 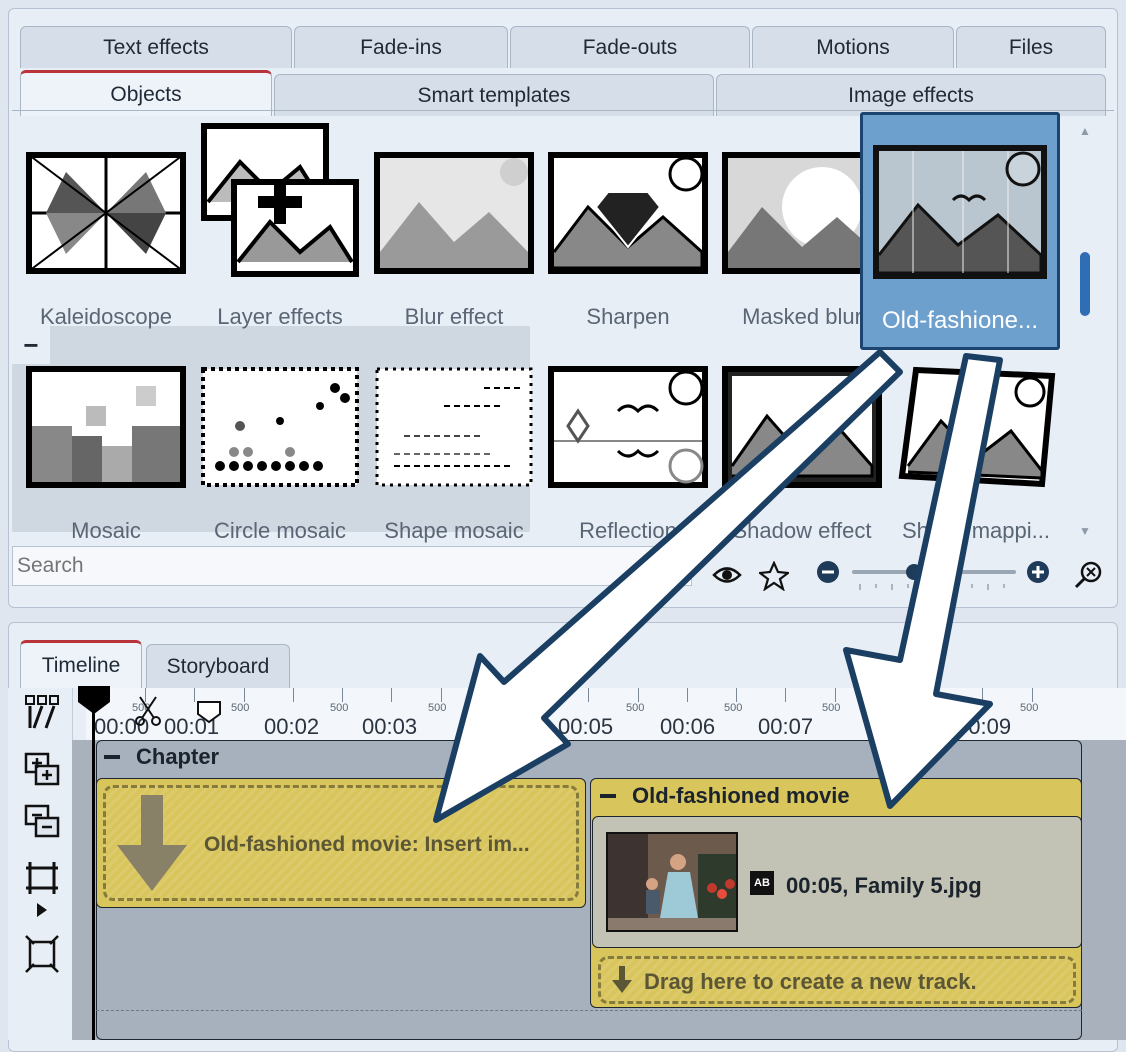 I want to click on ruler-second-label: 00:05, so click(x=586, y=726).